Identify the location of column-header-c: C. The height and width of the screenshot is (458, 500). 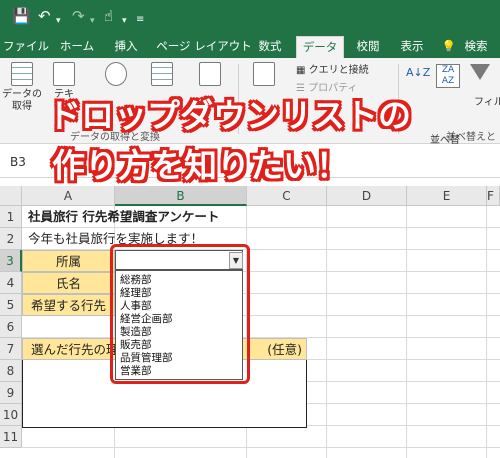
(287, 196).